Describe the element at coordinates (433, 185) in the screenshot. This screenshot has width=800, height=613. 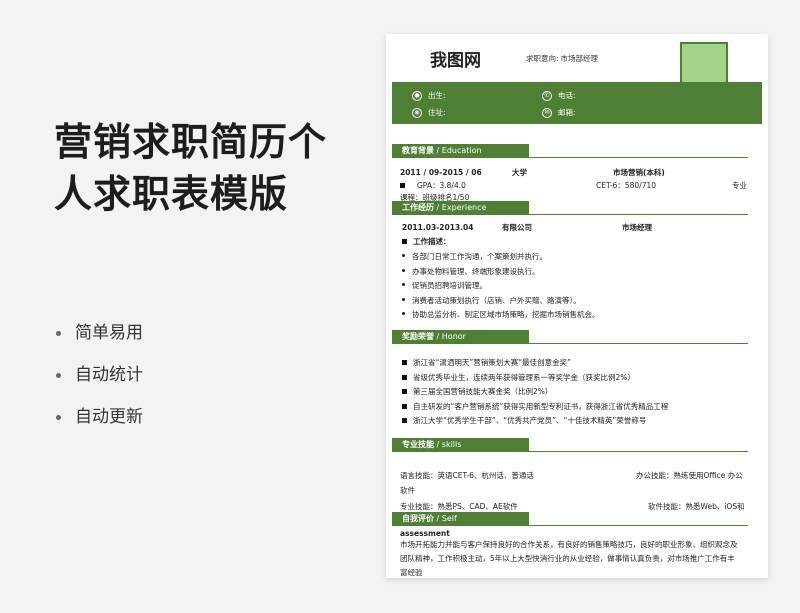
I see `edu-gpa: GPA：3.8/4.0` at that location.